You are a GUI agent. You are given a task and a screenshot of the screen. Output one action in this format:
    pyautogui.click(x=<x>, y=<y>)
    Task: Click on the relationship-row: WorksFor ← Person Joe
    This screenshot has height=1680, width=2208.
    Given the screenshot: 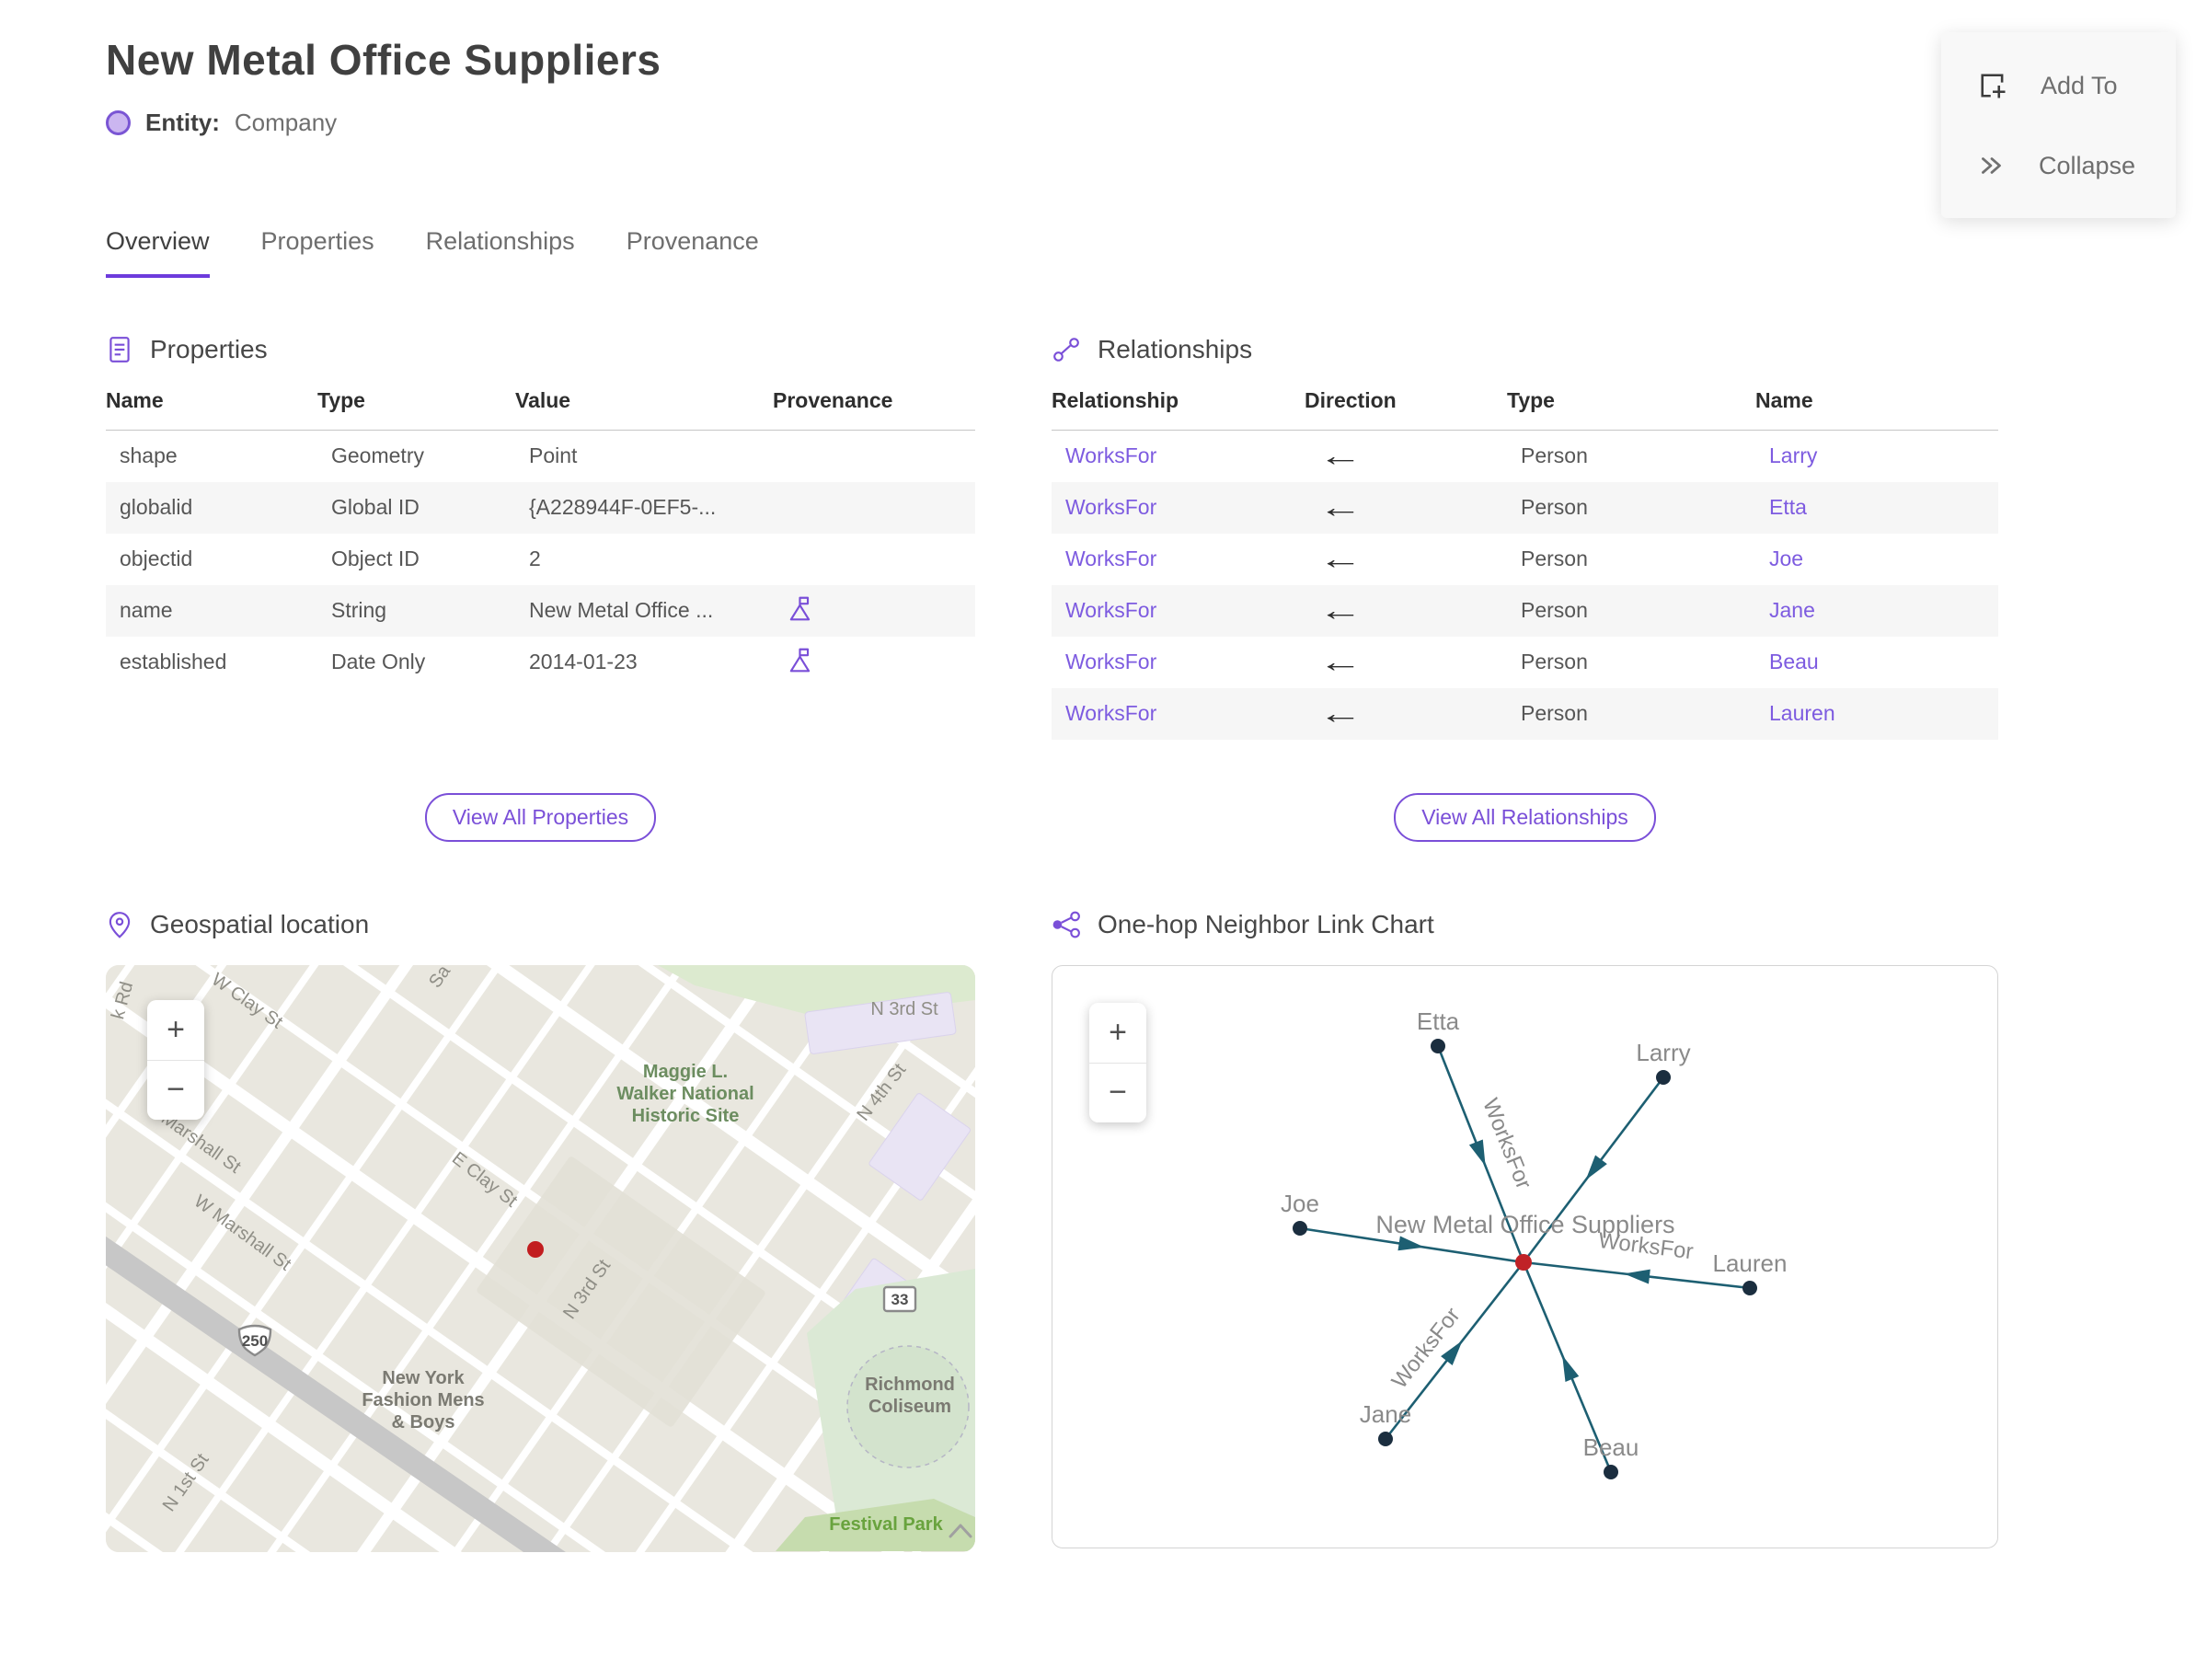 What is the action you would take?
    pyautogui.click(x=1525, y=559)
    